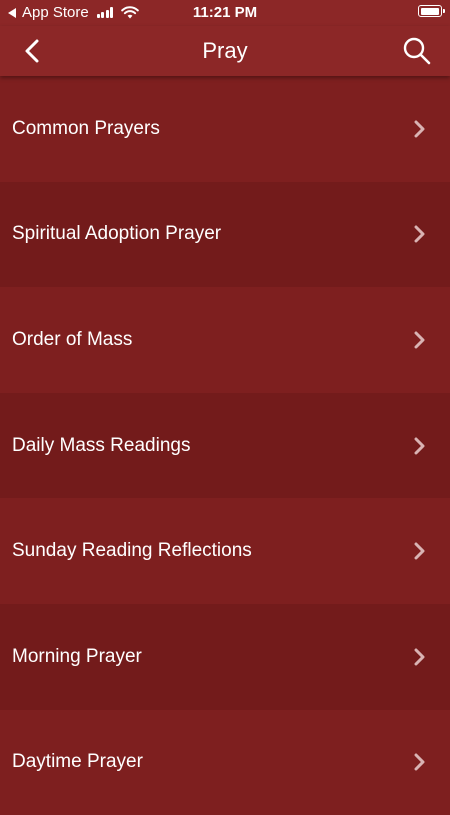 The image size is (450, 815). I want to click on list-item: Daytime Prayer, so click(225, 762).